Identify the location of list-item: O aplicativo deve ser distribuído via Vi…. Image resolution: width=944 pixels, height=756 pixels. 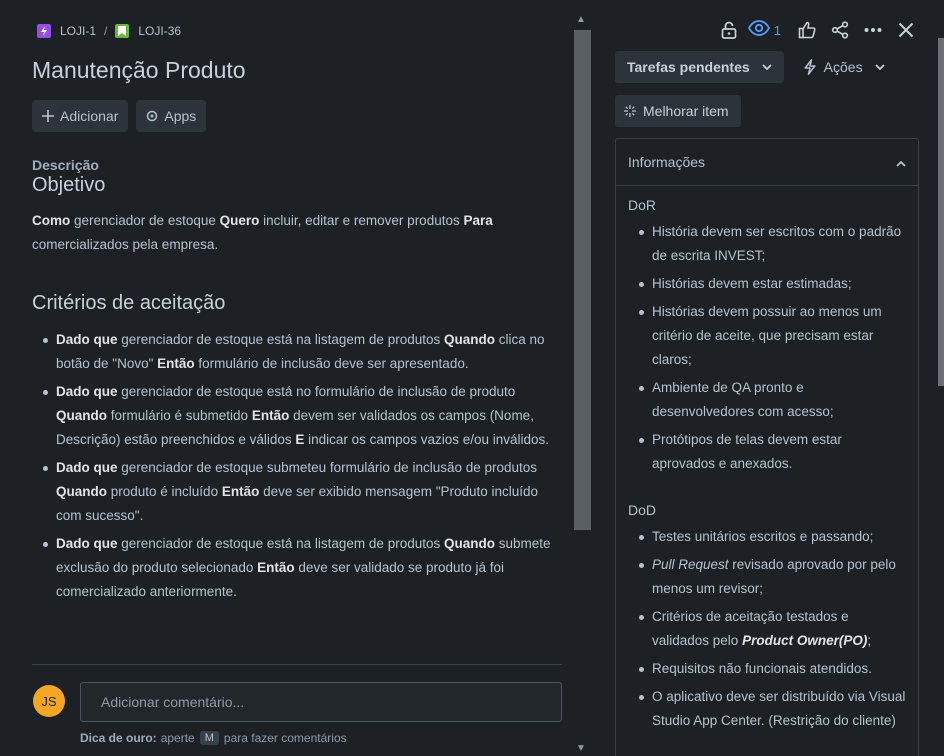
(767, 709).